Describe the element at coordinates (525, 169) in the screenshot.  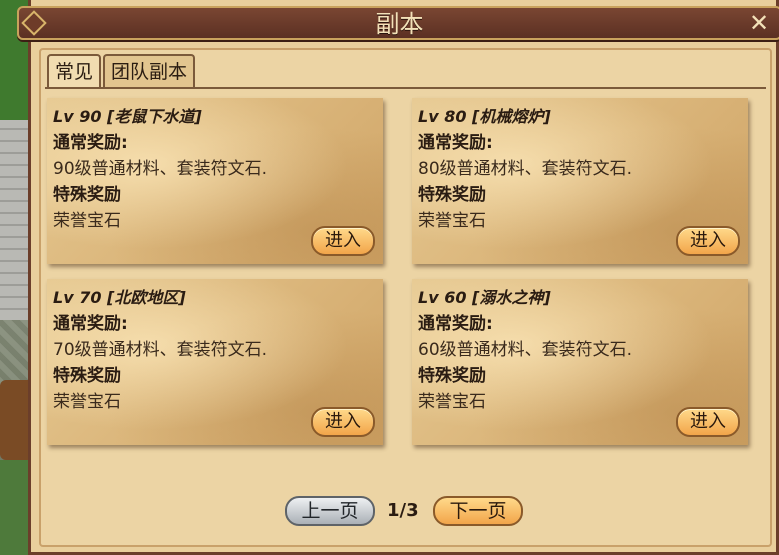
I see `normal-reward-value: 80级普通材料、套装符文石.` at that location.